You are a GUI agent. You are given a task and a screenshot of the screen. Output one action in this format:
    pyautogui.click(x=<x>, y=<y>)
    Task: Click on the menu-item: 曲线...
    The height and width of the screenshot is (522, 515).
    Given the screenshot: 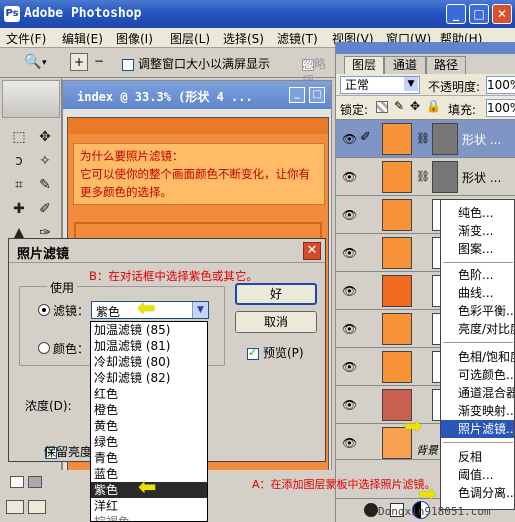 What is the action you would take?
    pyautogui.click(x=477, y=293)
    